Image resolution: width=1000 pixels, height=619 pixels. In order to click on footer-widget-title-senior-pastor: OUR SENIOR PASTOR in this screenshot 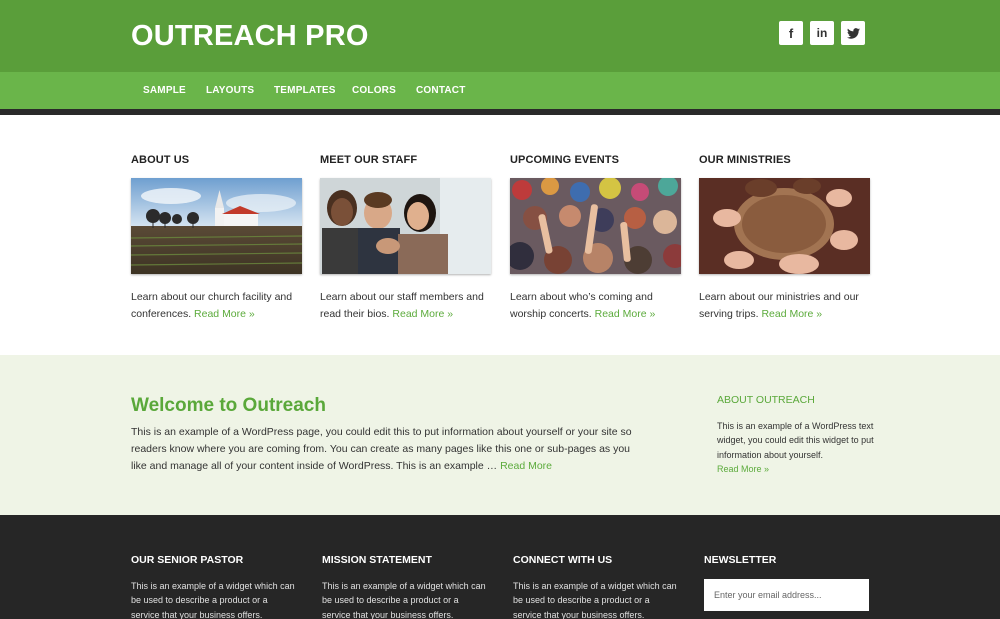, I will do `click(187, 560)`.